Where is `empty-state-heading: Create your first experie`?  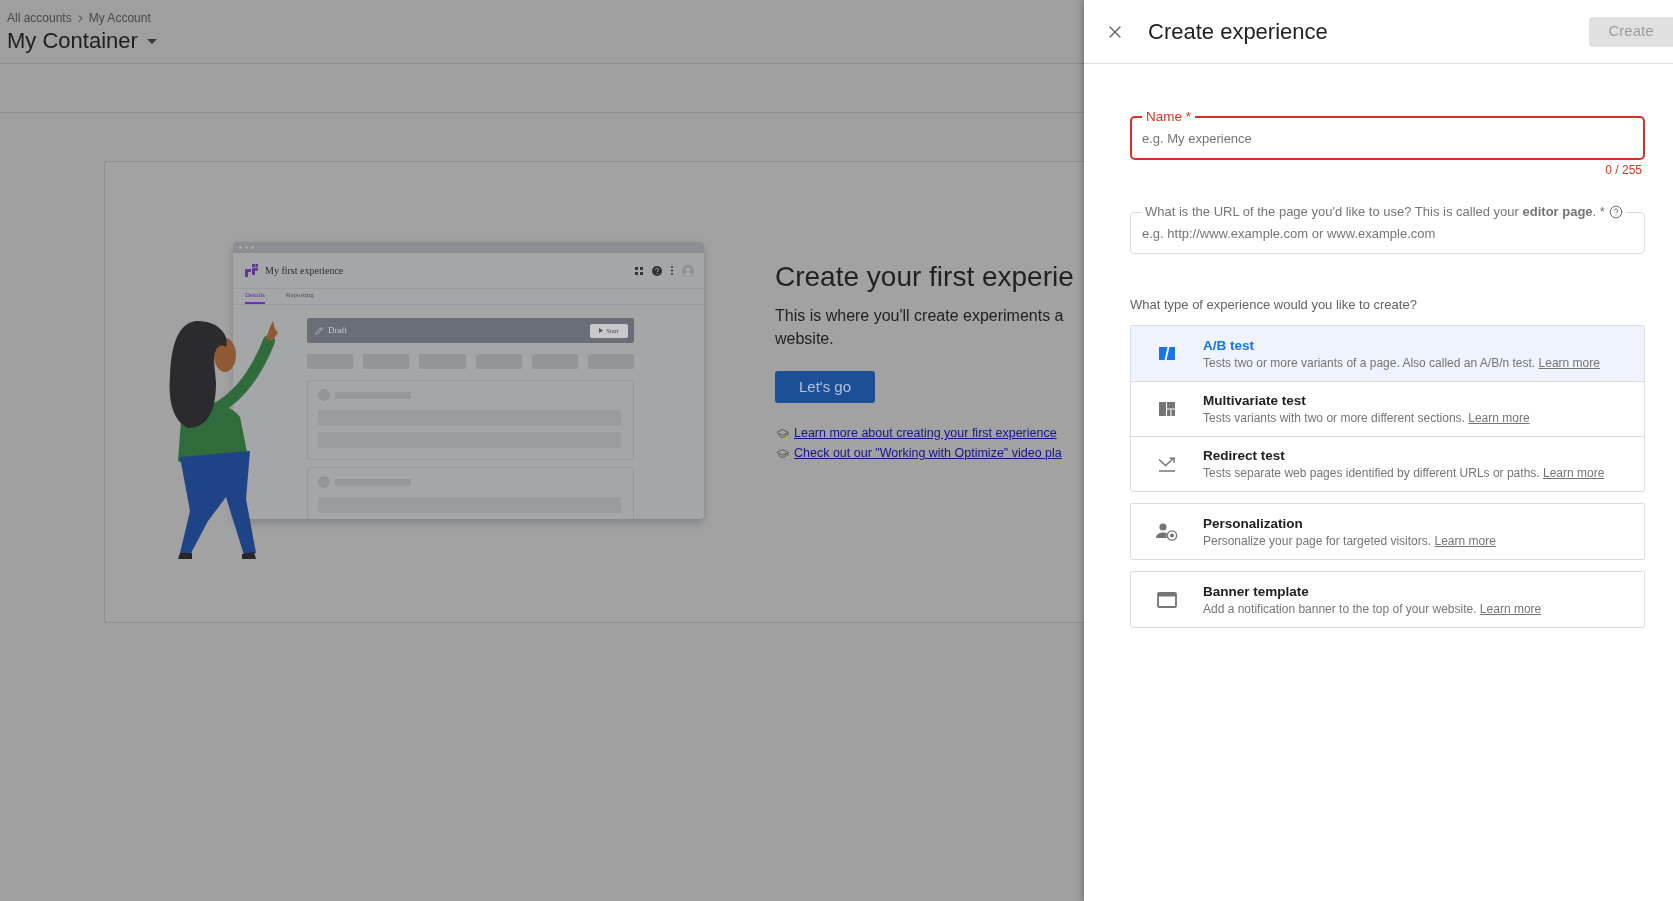
empty-state-heading: Create your first experie is located at coordinates (924, 277).